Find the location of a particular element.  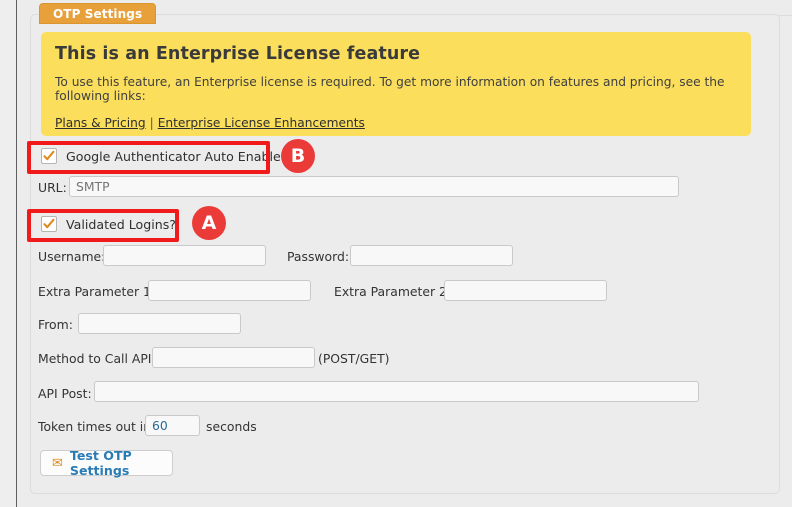

validated-logins-label: Validated Logins? is located at coordinates (121, 224).